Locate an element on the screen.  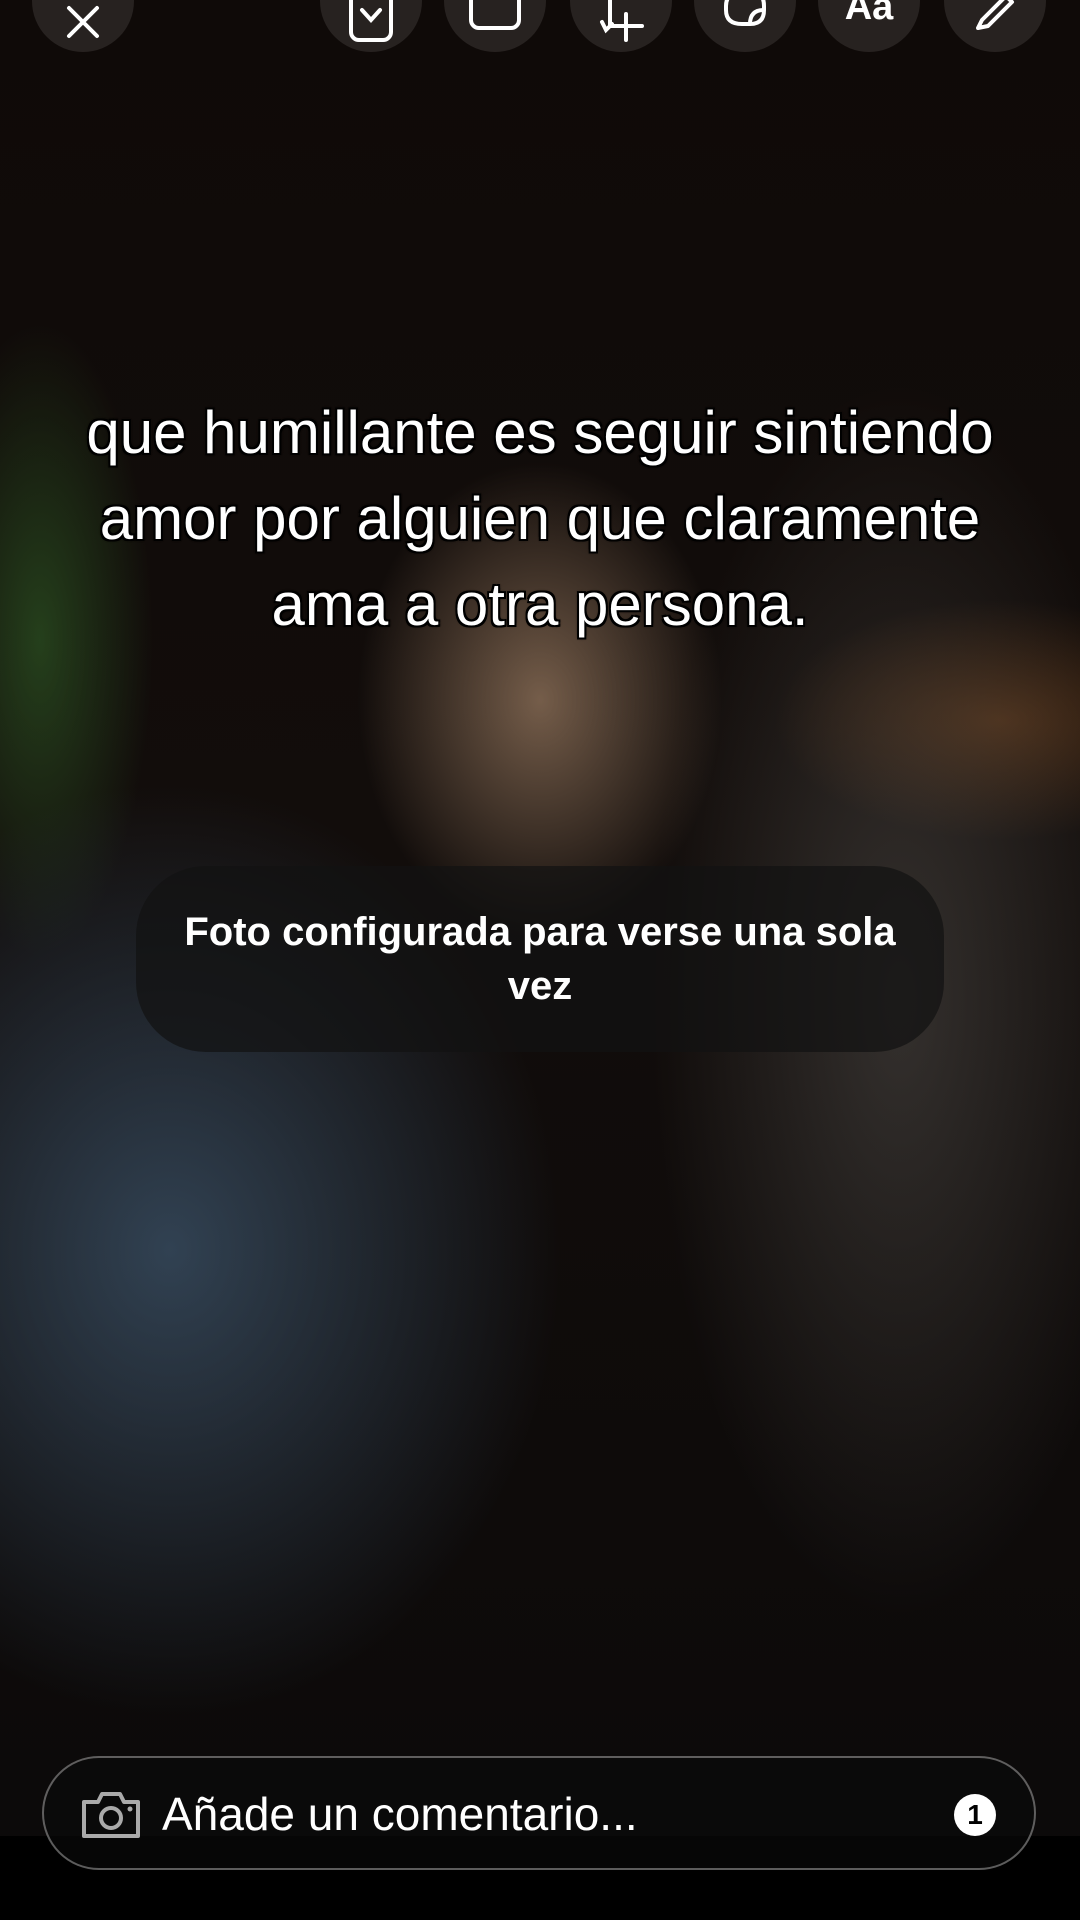
toast-message: Foto configurada para verse una sola vez is located at coordinates (540, 959).